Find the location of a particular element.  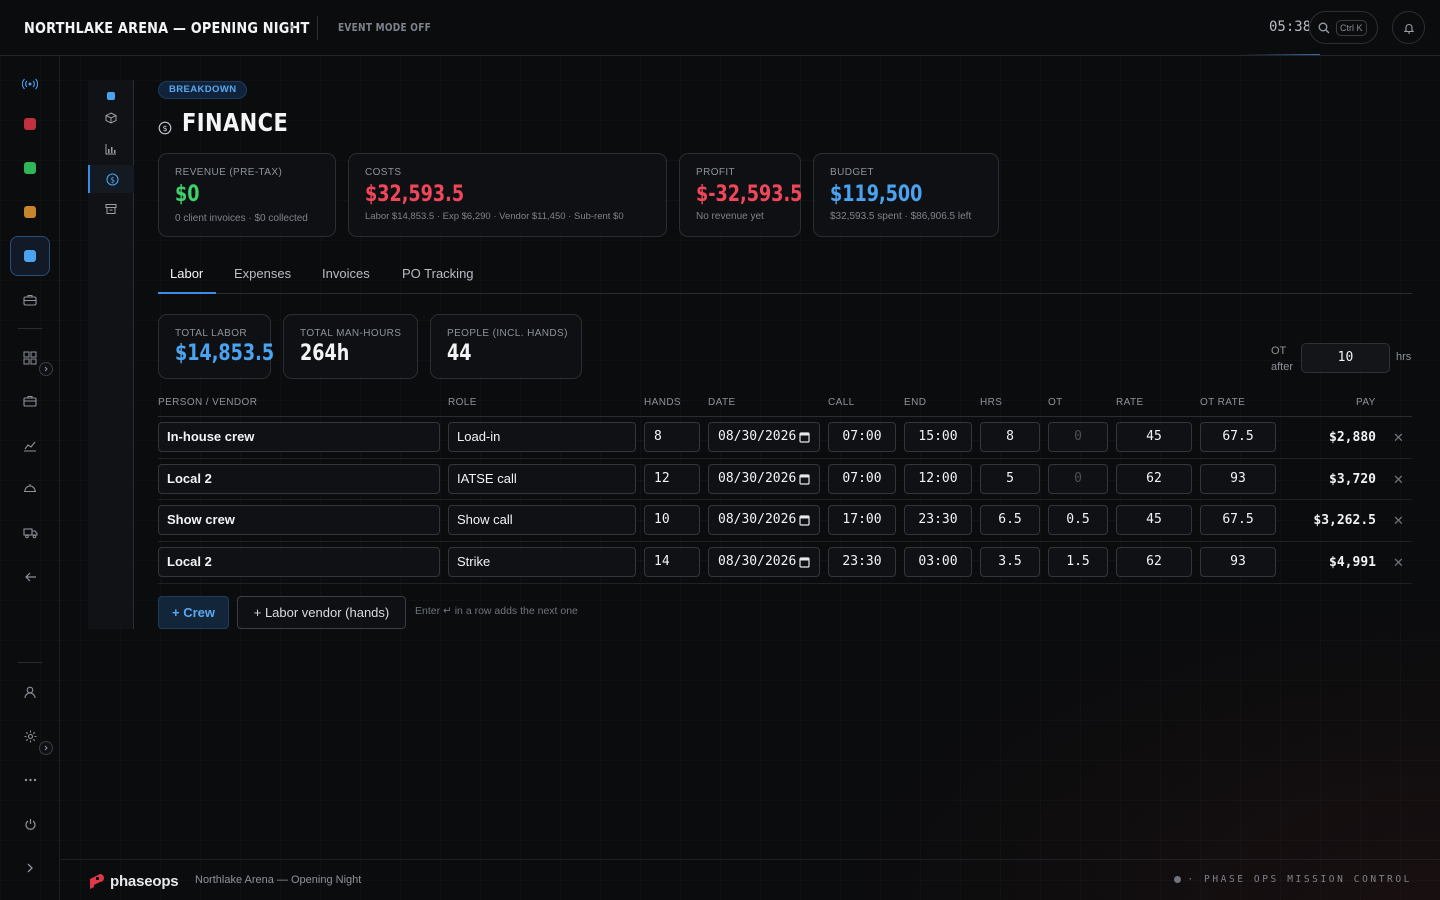

subnav-reports is located at coordinates (111, 149).